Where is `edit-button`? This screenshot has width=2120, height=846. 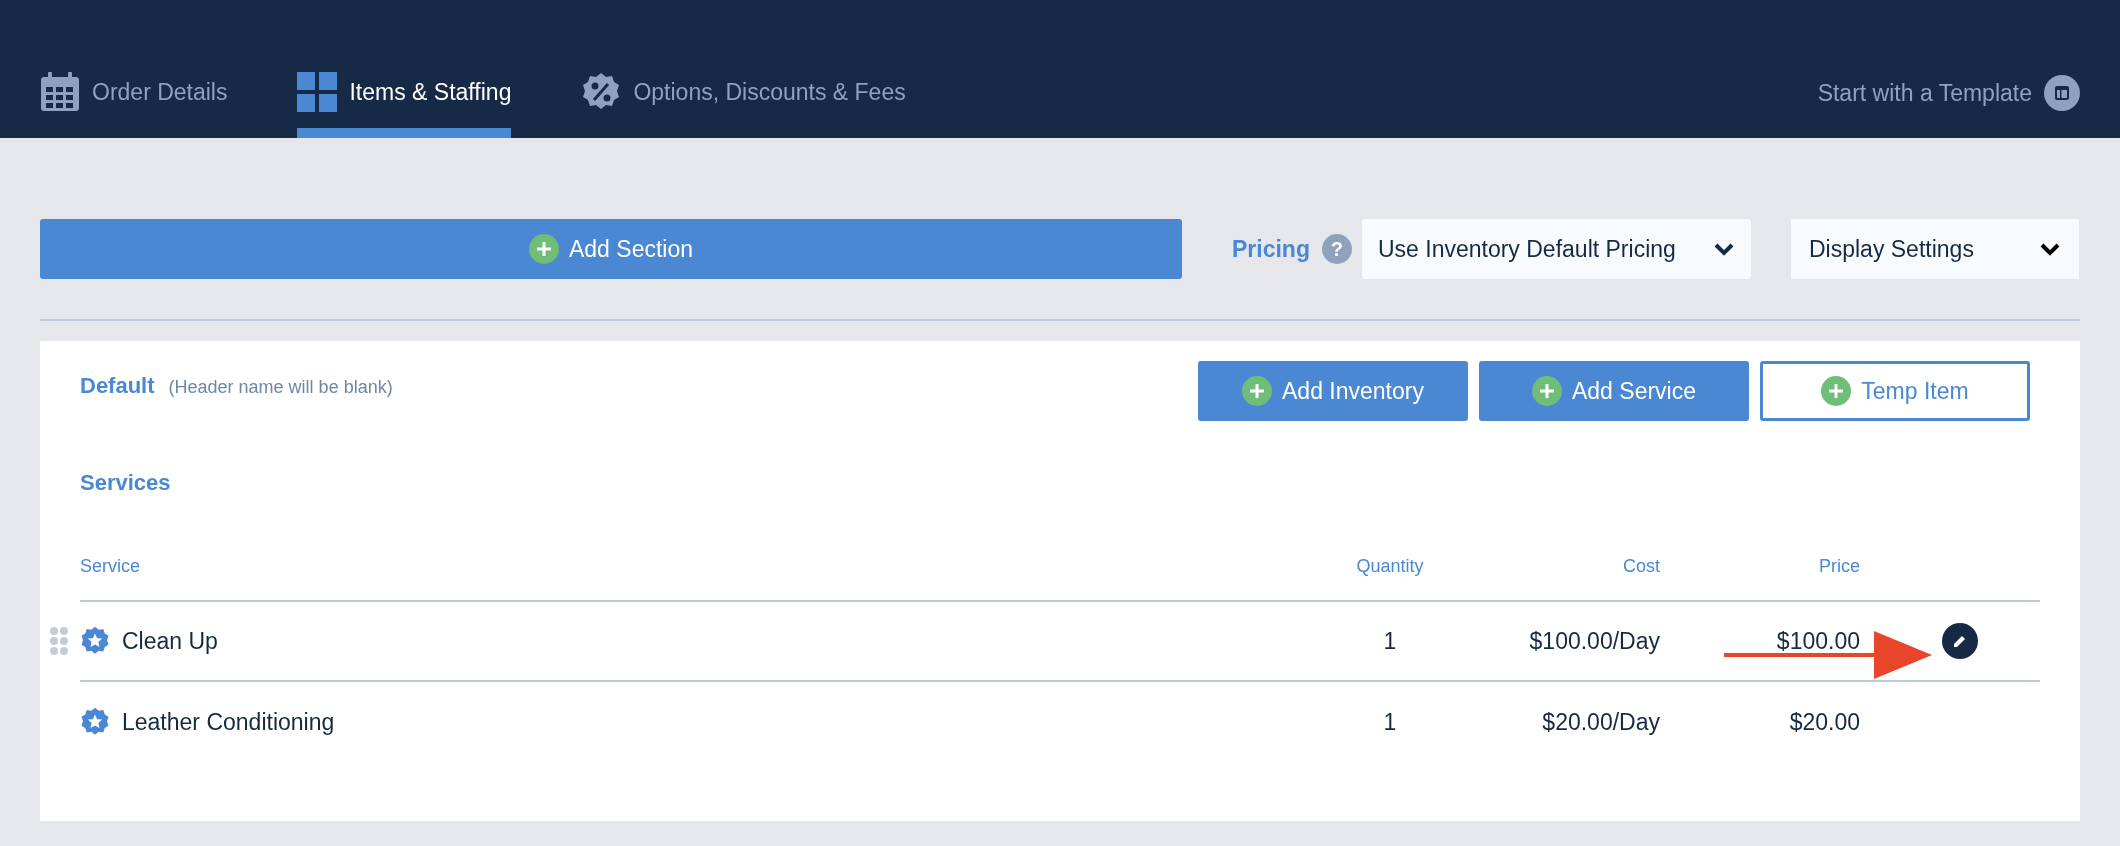
edit-button is located at coordinates (1960, 641).